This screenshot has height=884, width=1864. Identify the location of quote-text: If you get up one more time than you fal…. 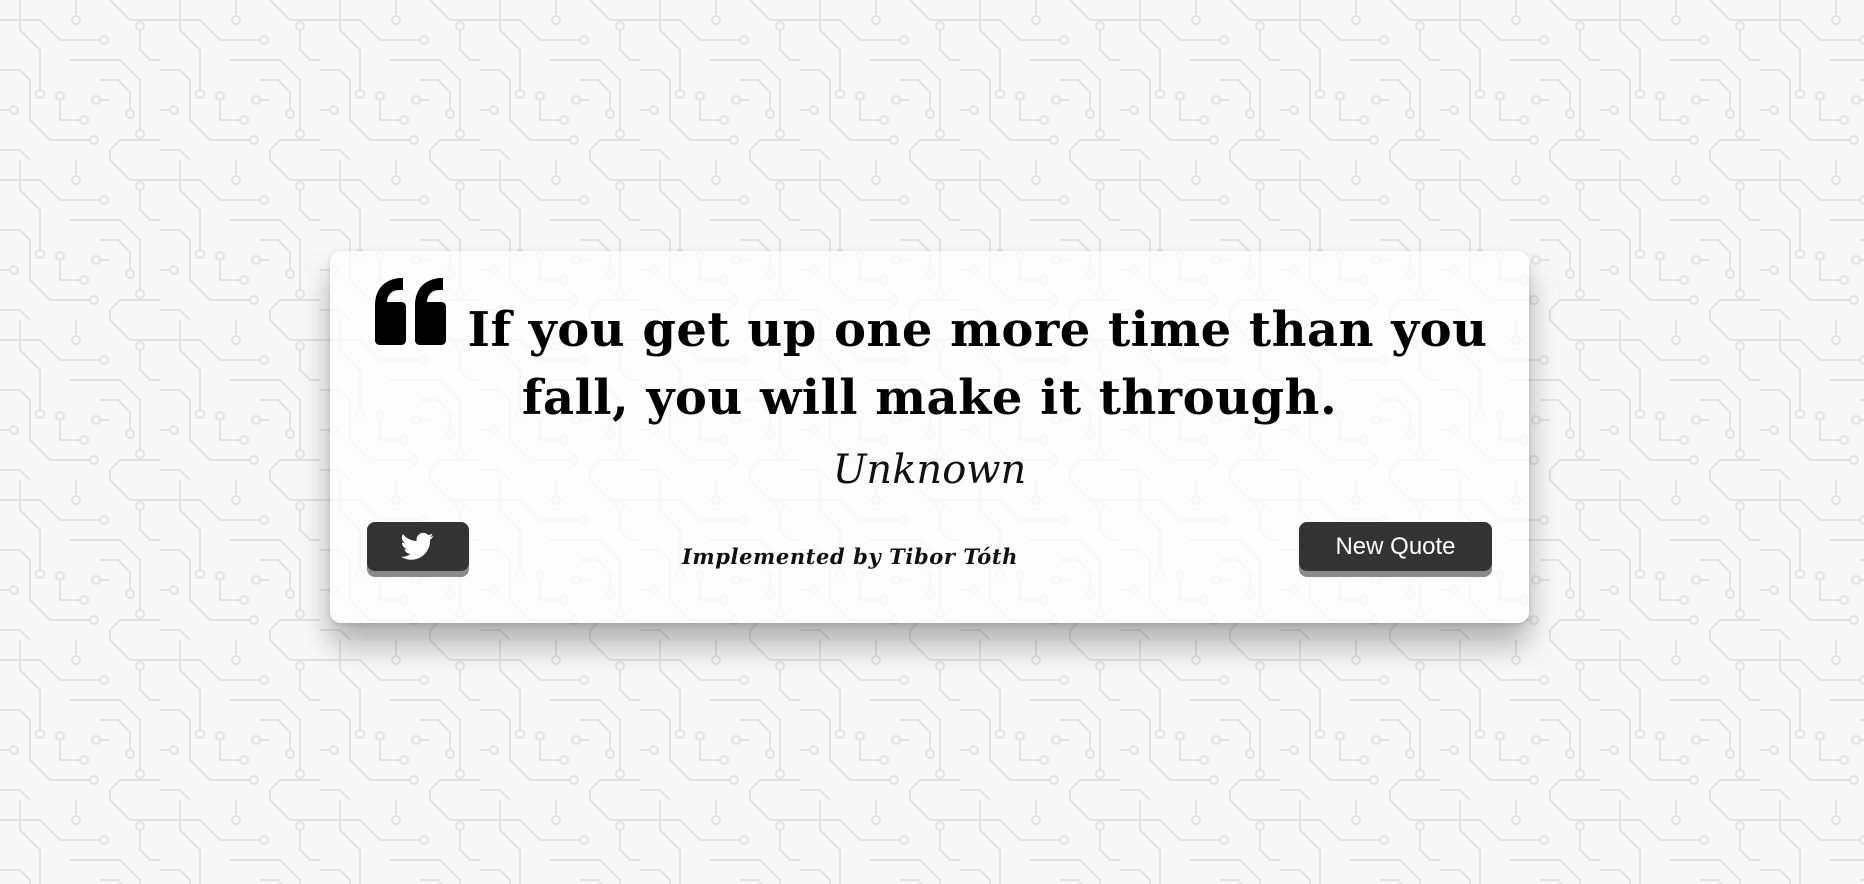
(977, 364).